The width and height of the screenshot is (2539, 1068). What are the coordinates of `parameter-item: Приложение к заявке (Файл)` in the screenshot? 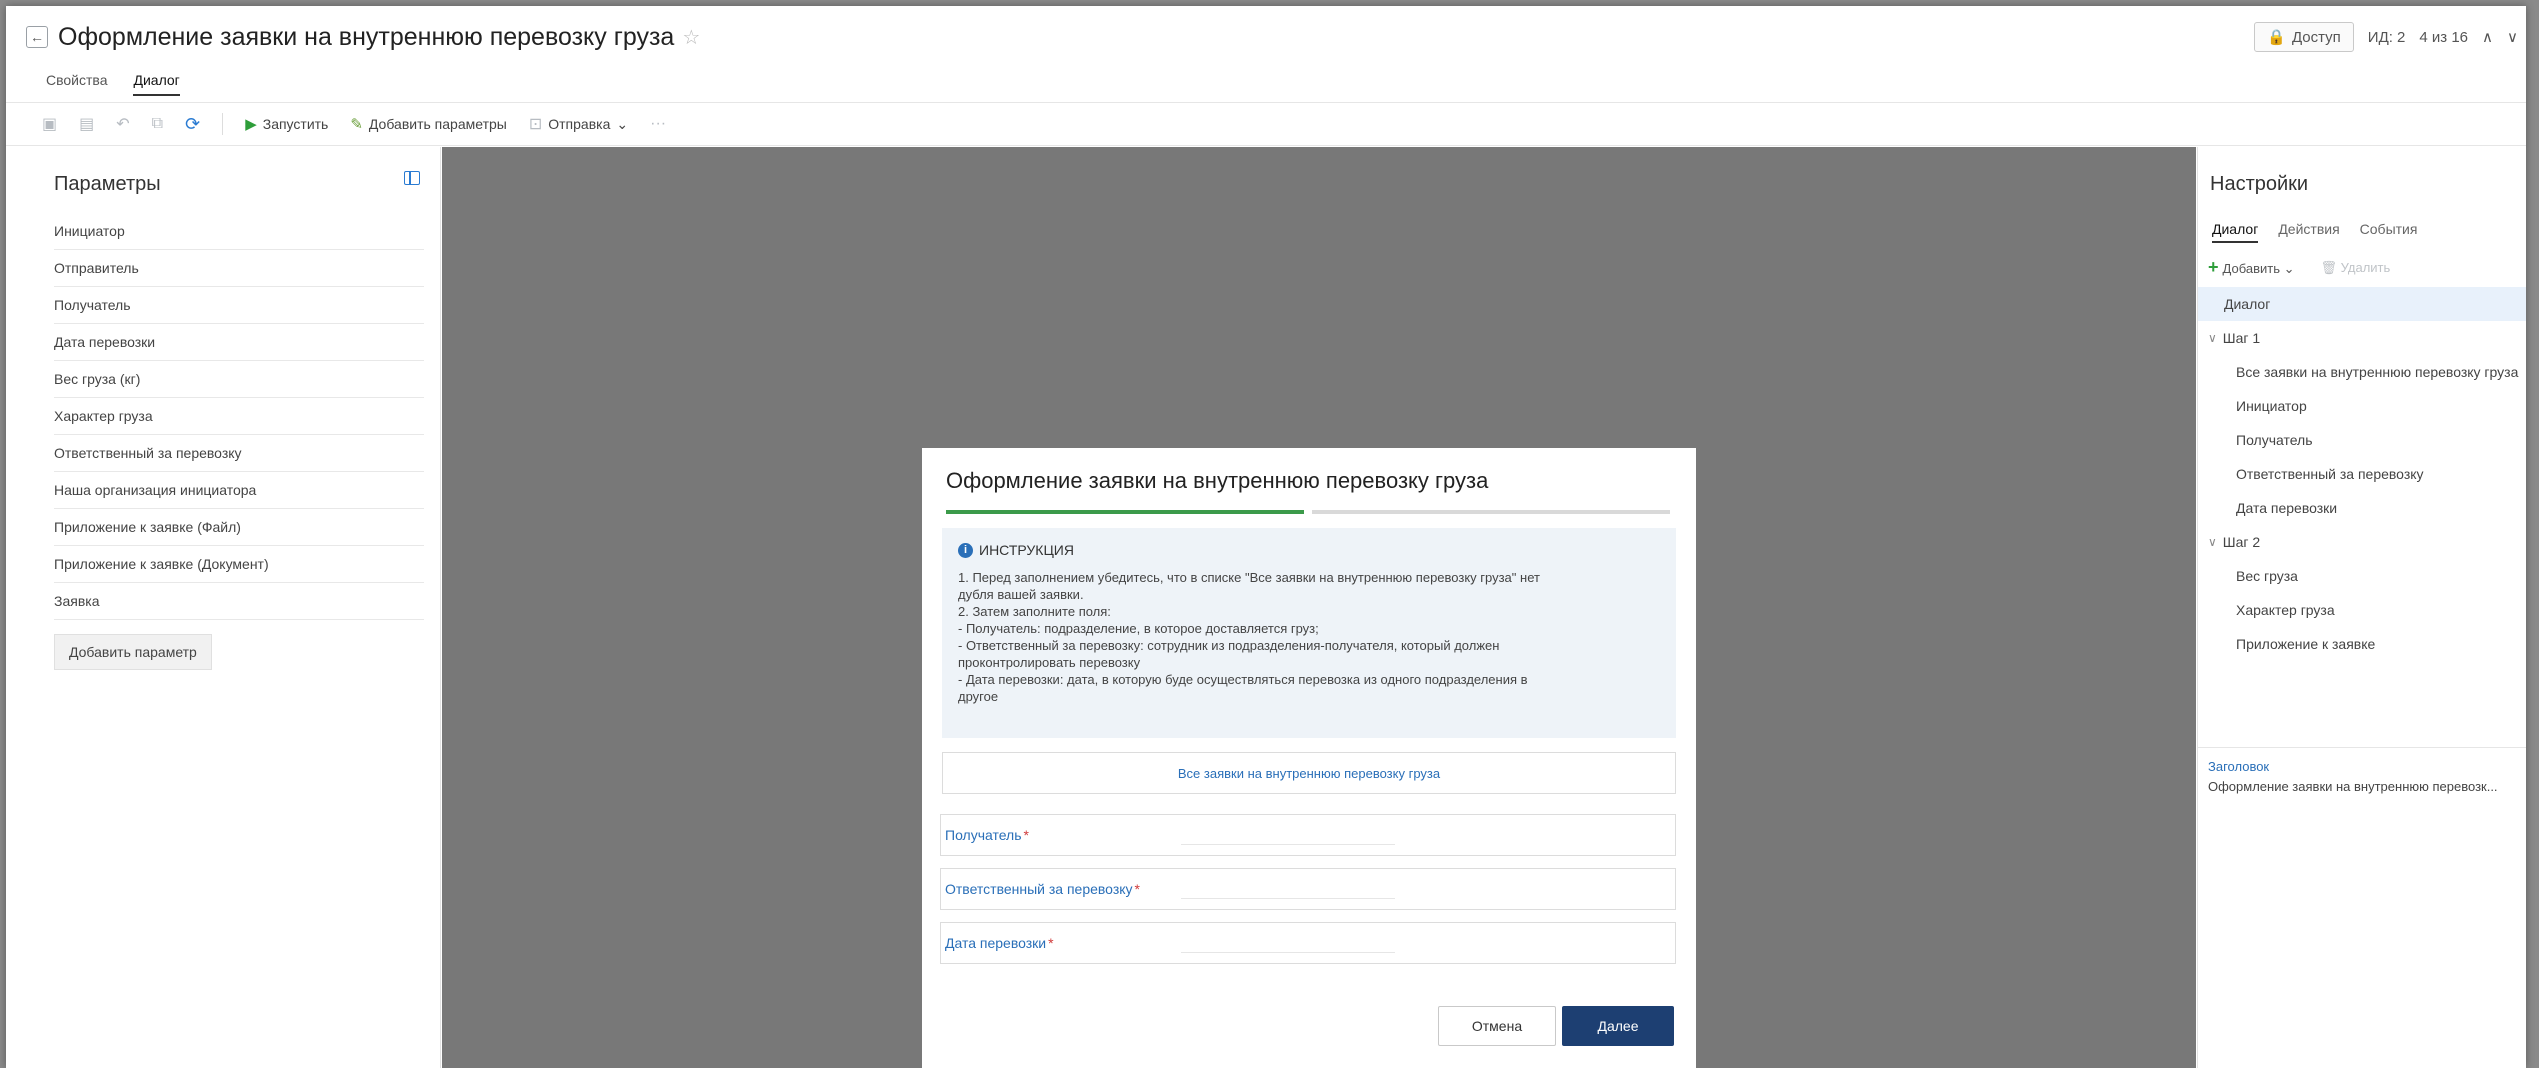 It's located at (239, 527).